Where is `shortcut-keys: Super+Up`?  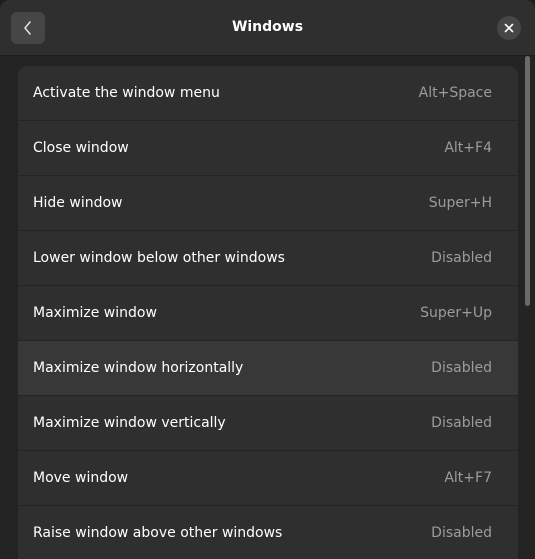
shortcut-keys: Super+Up is located at coordinates (456, 313).